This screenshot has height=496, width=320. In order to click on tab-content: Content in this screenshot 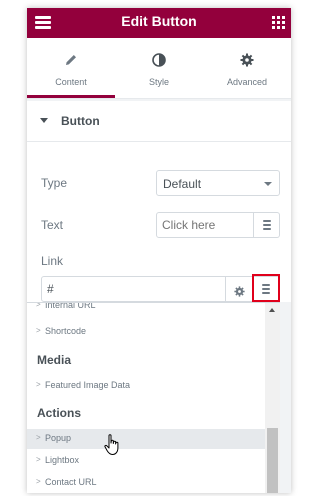, I will do `click(71, 68)`.